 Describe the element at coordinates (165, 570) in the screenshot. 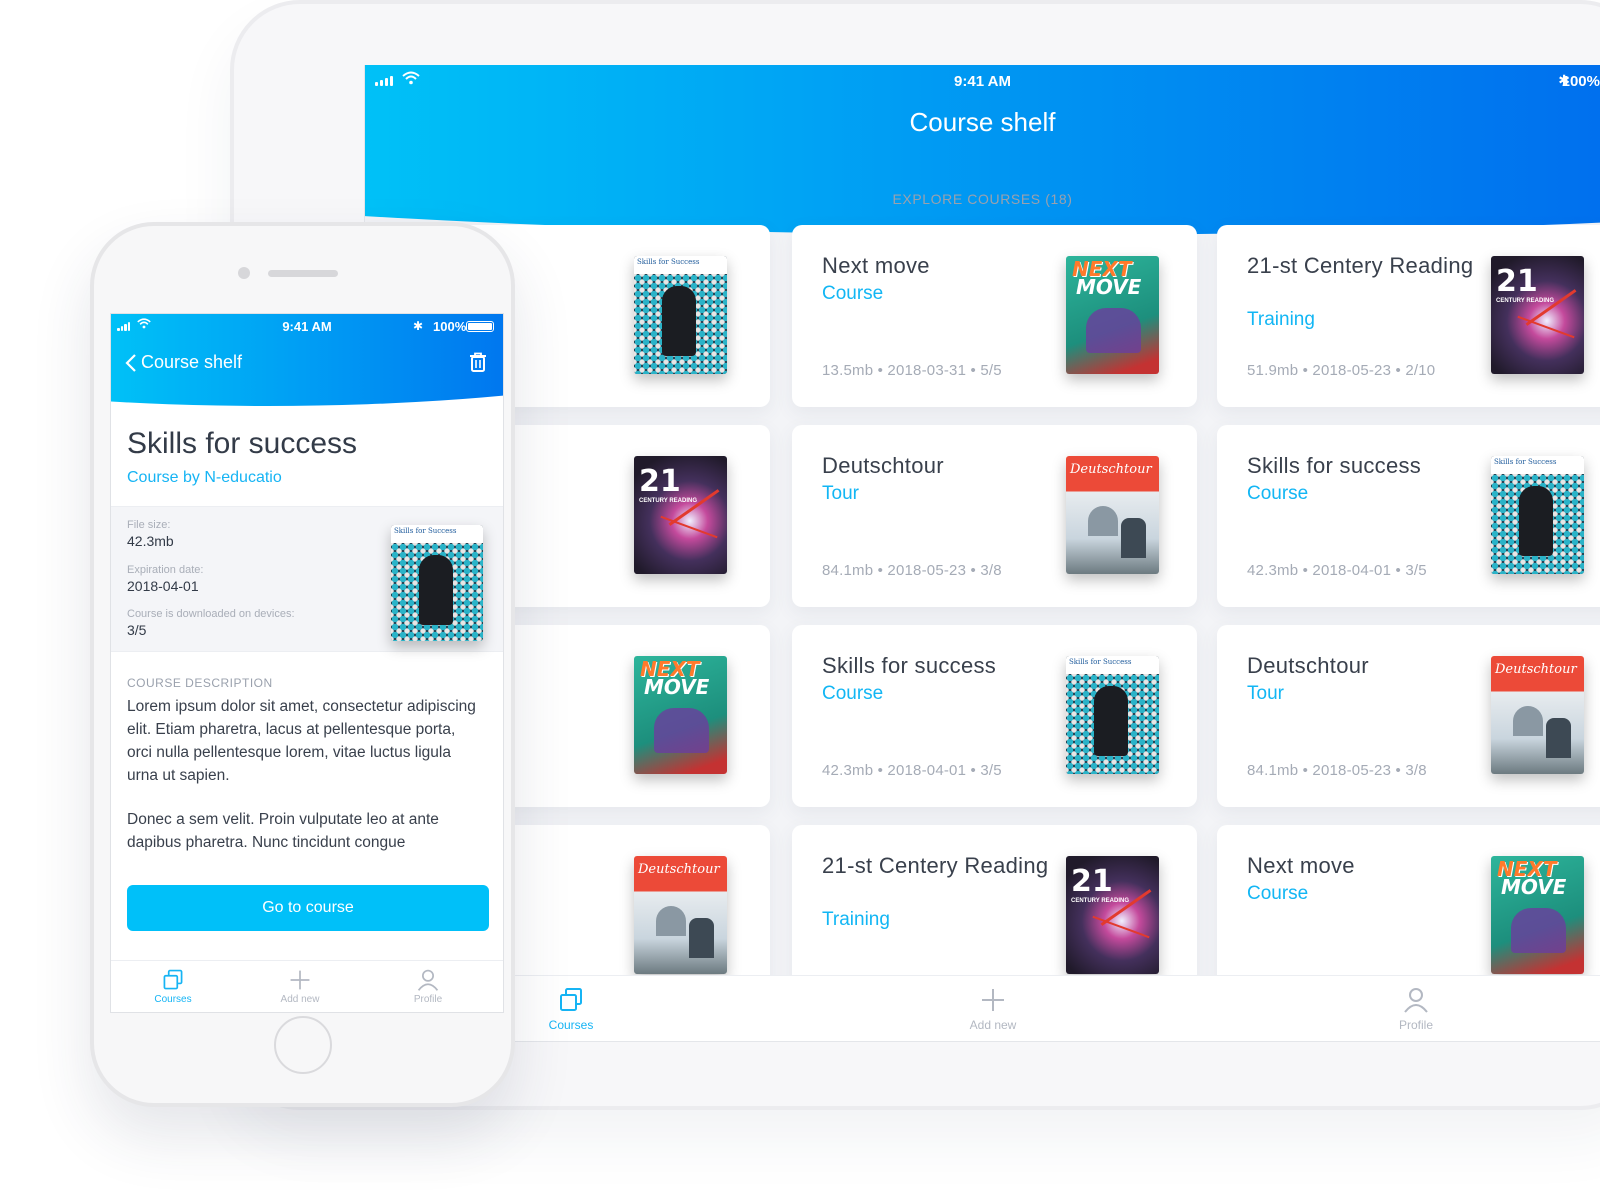

I see `expiration-label: Expiration date:` at that location.